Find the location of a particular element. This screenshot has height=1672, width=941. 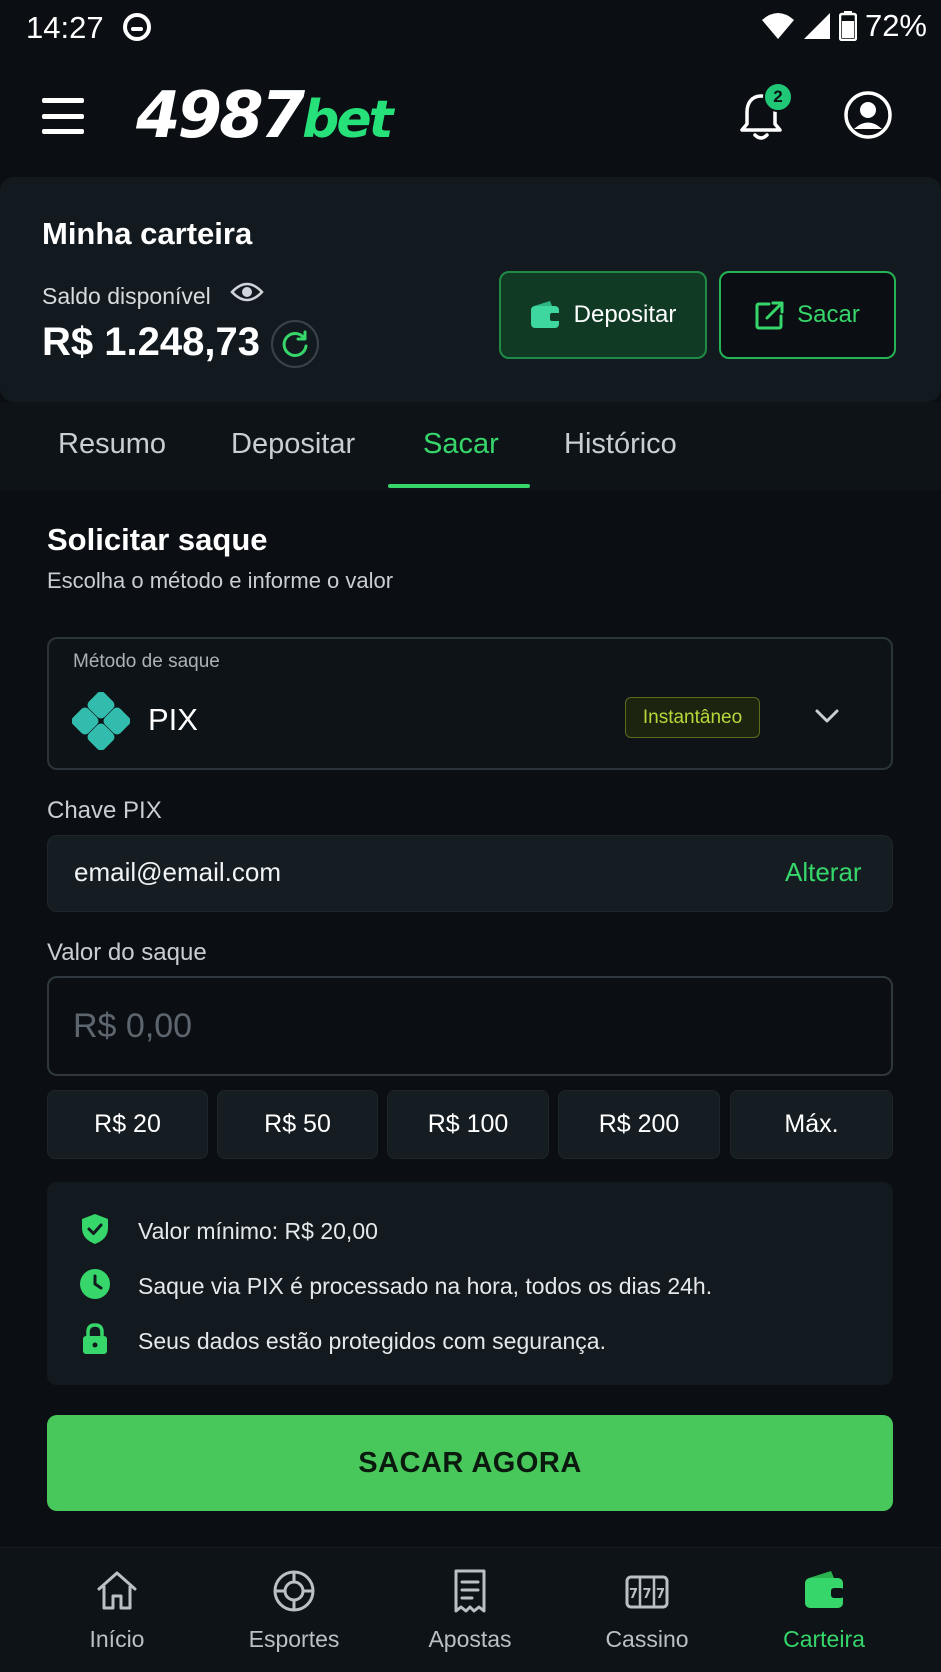

status-indicators: 72% is located at coordinates (844, 26).